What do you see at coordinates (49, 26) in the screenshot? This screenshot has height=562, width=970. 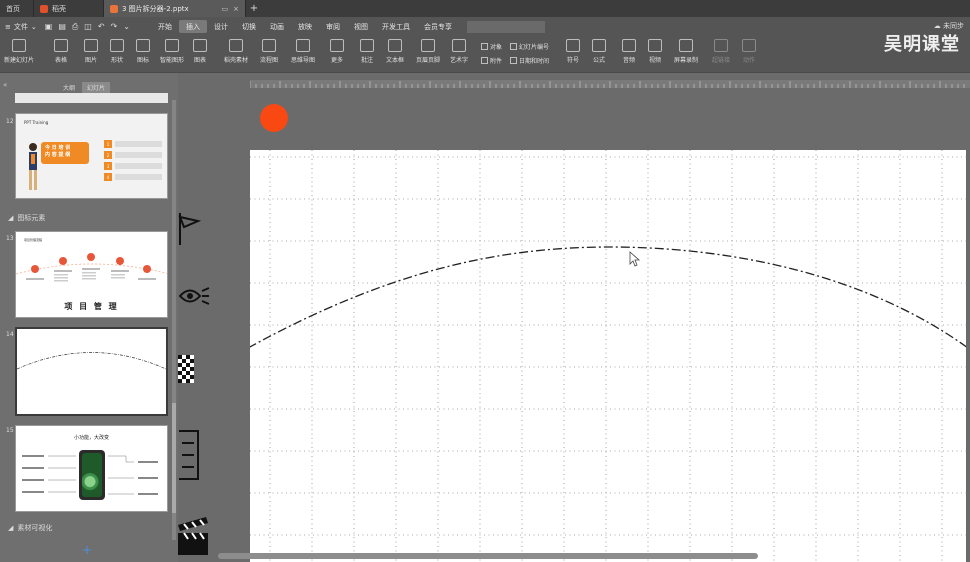 I see `save-icon: ▣` at bounding box center [49, 26].